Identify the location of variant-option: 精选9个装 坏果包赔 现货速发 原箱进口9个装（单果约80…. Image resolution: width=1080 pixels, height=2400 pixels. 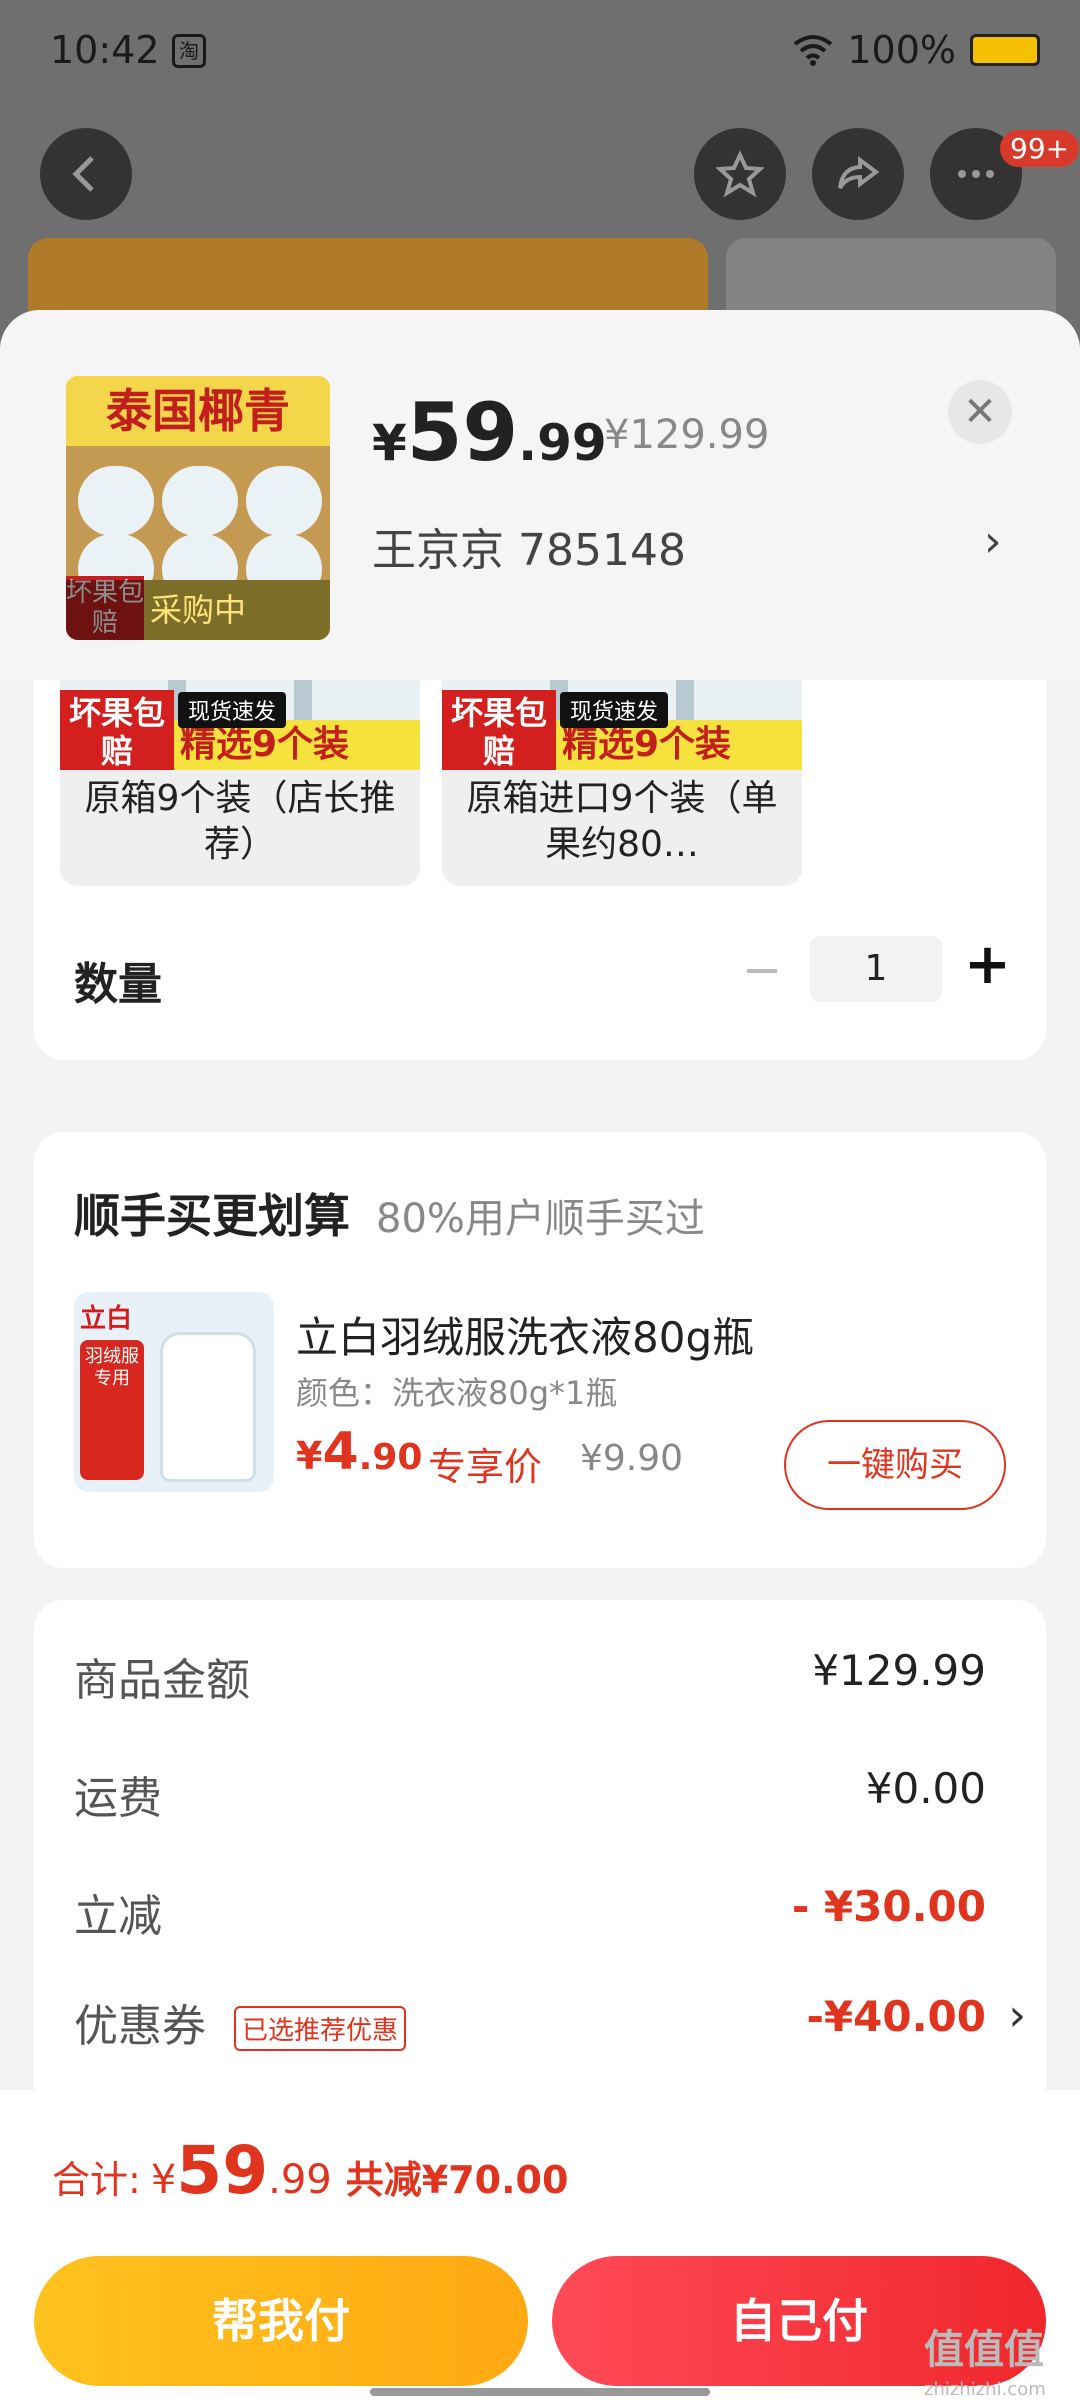
(622, 768).